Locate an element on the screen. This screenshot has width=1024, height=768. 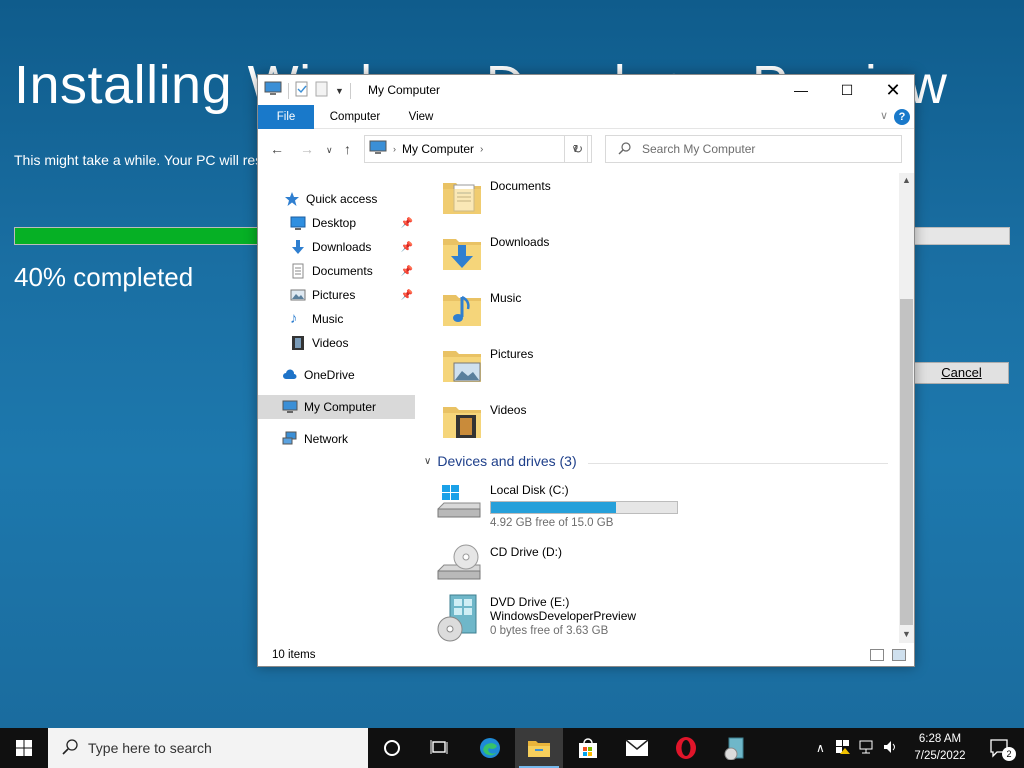
nav-label: Pictures is located at coordinates (334, 295).